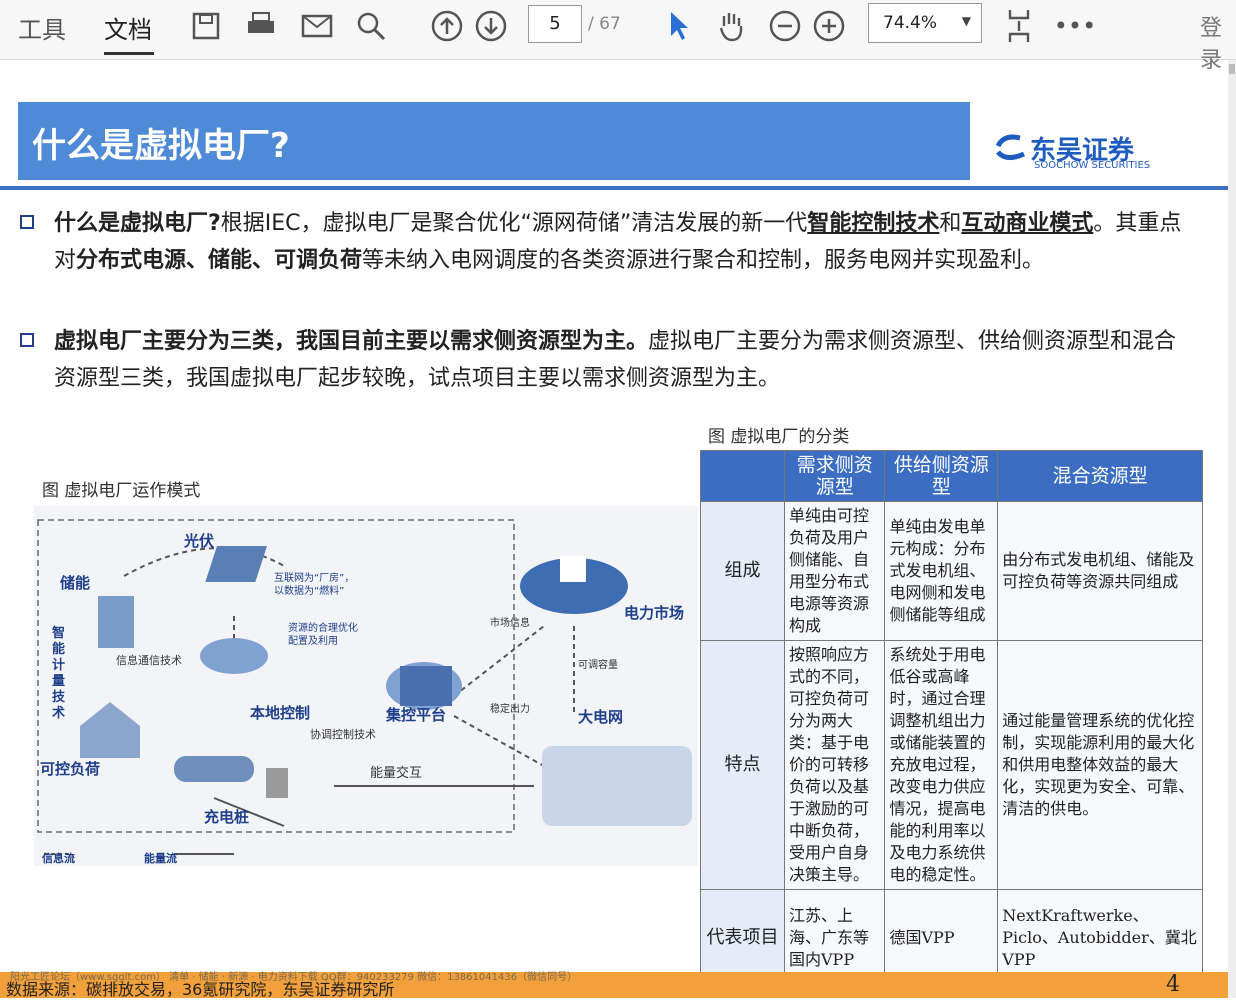 This screenshot has height=1000, width=1236. Describe the element at coordinates (941, 476) in the screenshot. I see `column-header: 供给侧资源型` at that location.